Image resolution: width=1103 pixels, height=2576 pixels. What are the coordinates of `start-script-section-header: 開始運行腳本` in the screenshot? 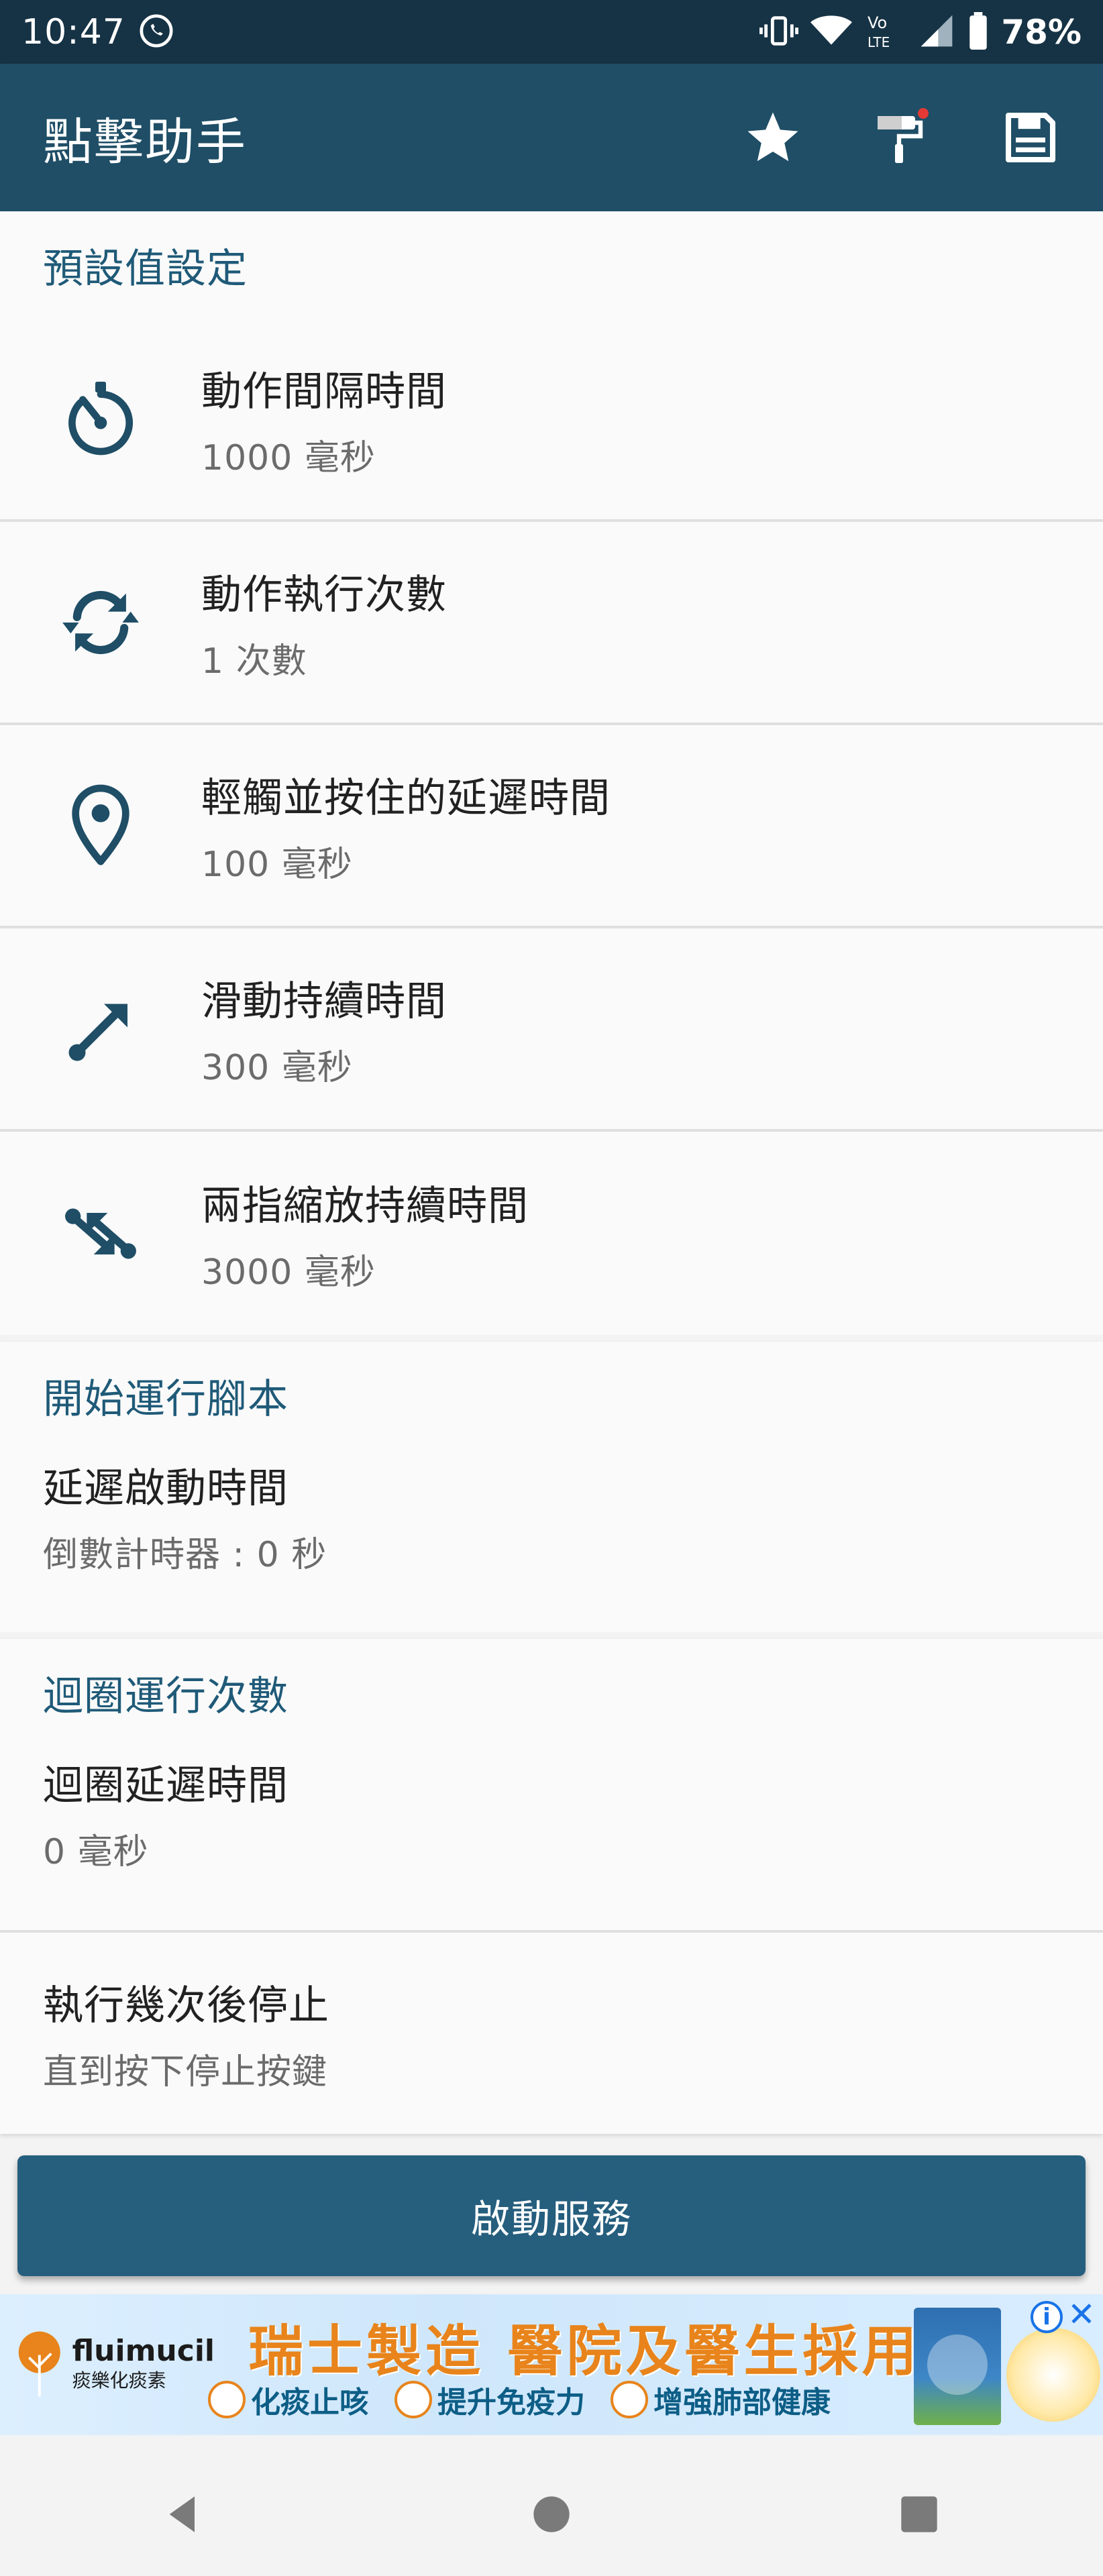 It's located at (166, 1399).